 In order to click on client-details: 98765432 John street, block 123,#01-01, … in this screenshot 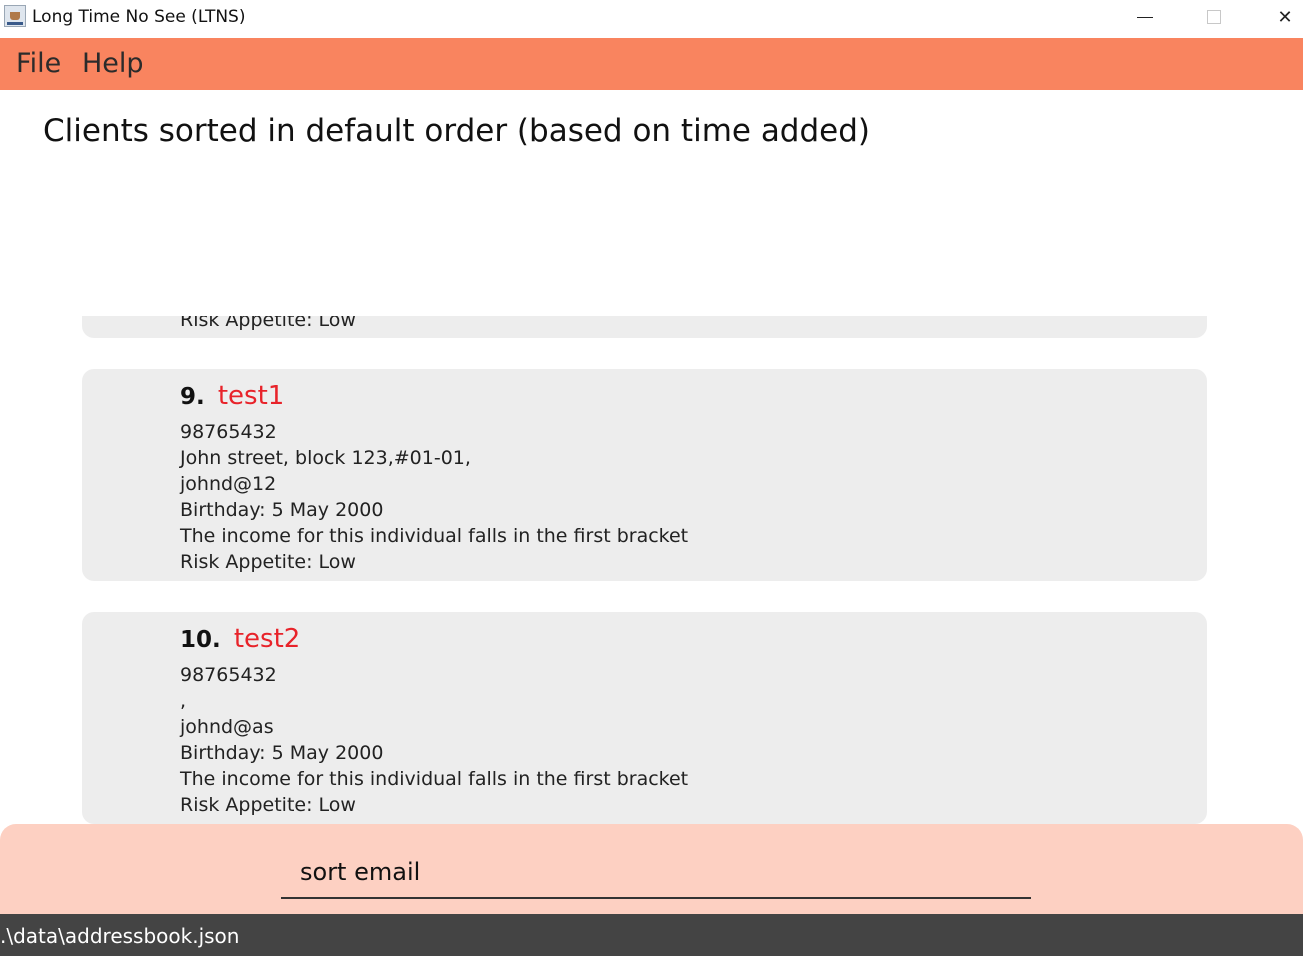, I will do `click(434, 497)`.